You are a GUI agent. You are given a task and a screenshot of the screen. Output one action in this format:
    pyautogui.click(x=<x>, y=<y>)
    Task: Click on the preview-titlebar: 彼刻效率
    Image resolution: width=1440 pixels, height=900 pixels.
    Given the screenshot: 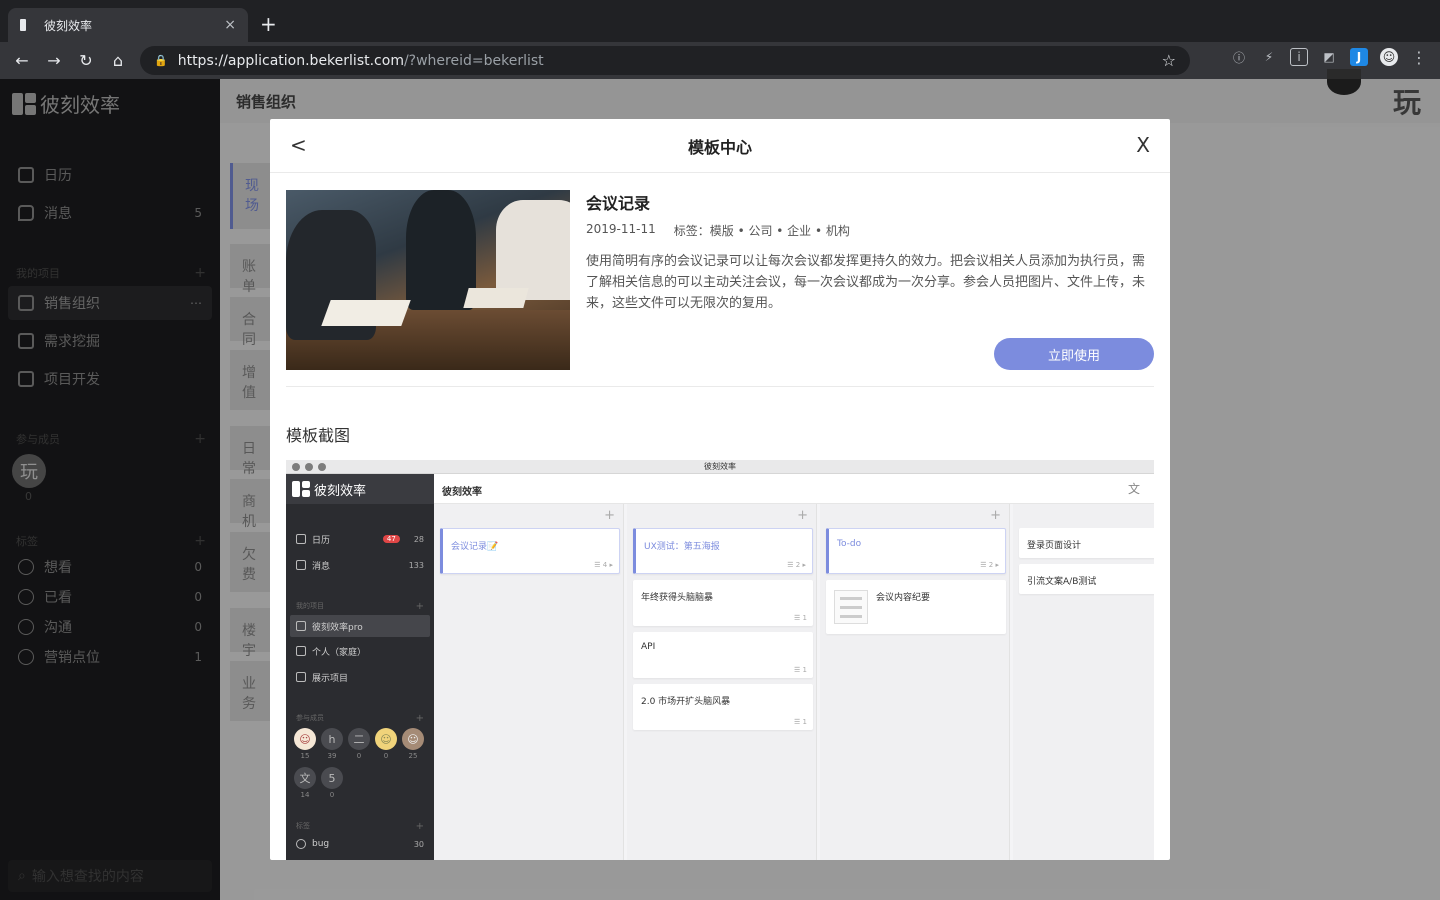 What is the action you would take?
    pyautogui.click(x=720, y=467)
    